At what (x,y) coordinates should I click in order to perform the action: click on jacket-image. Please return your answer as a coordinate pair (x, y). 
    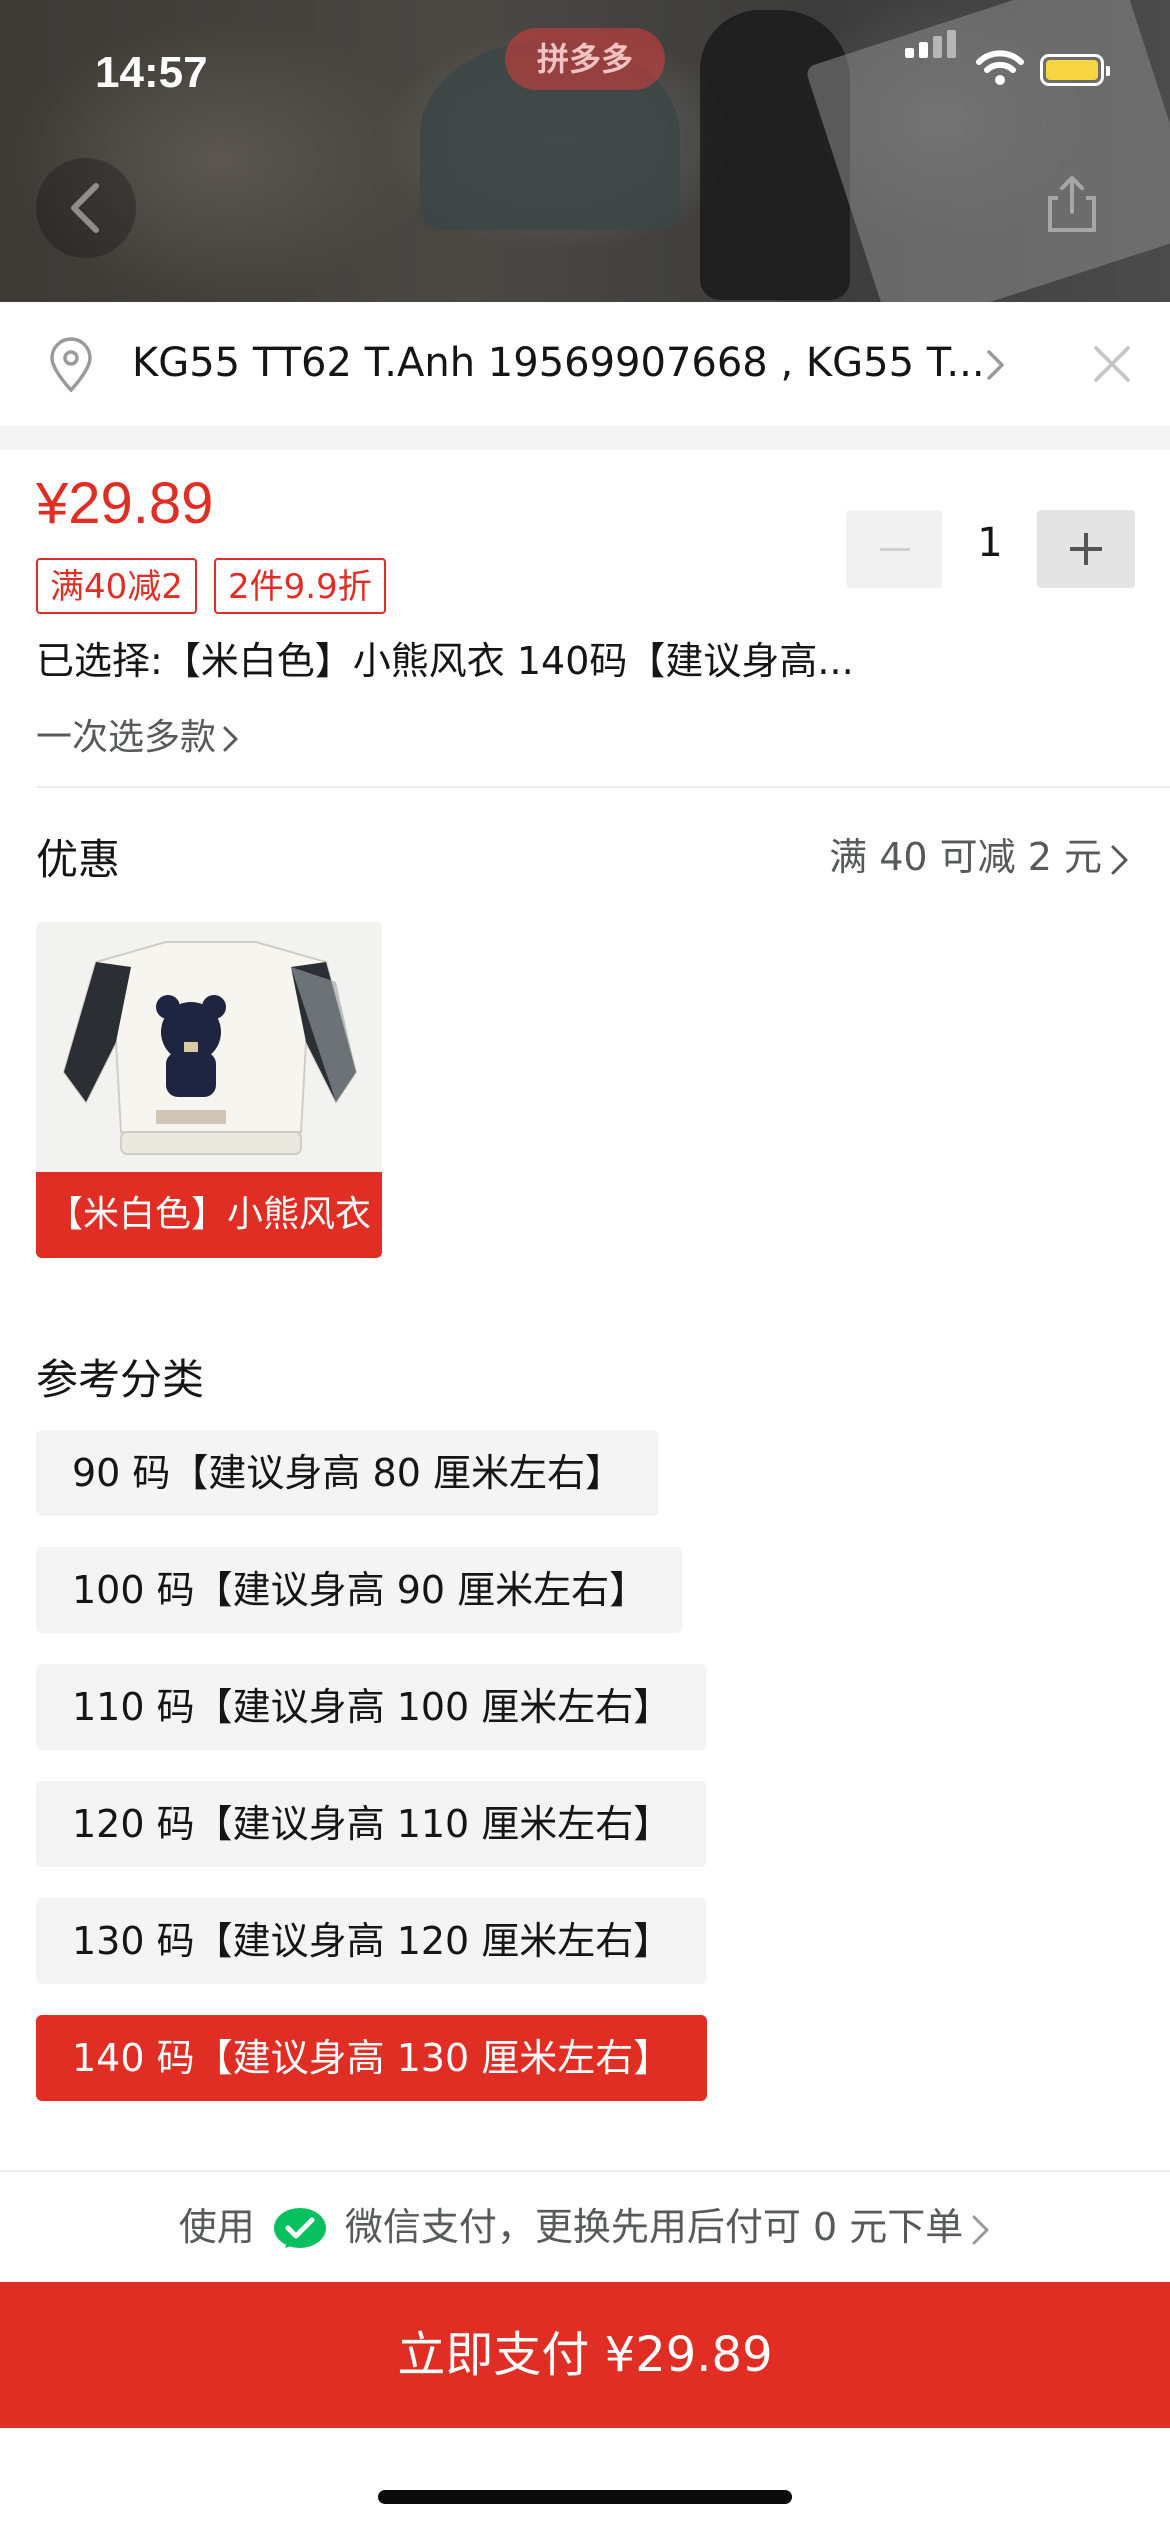
    Looking at the image, I should click on (210, 1048).